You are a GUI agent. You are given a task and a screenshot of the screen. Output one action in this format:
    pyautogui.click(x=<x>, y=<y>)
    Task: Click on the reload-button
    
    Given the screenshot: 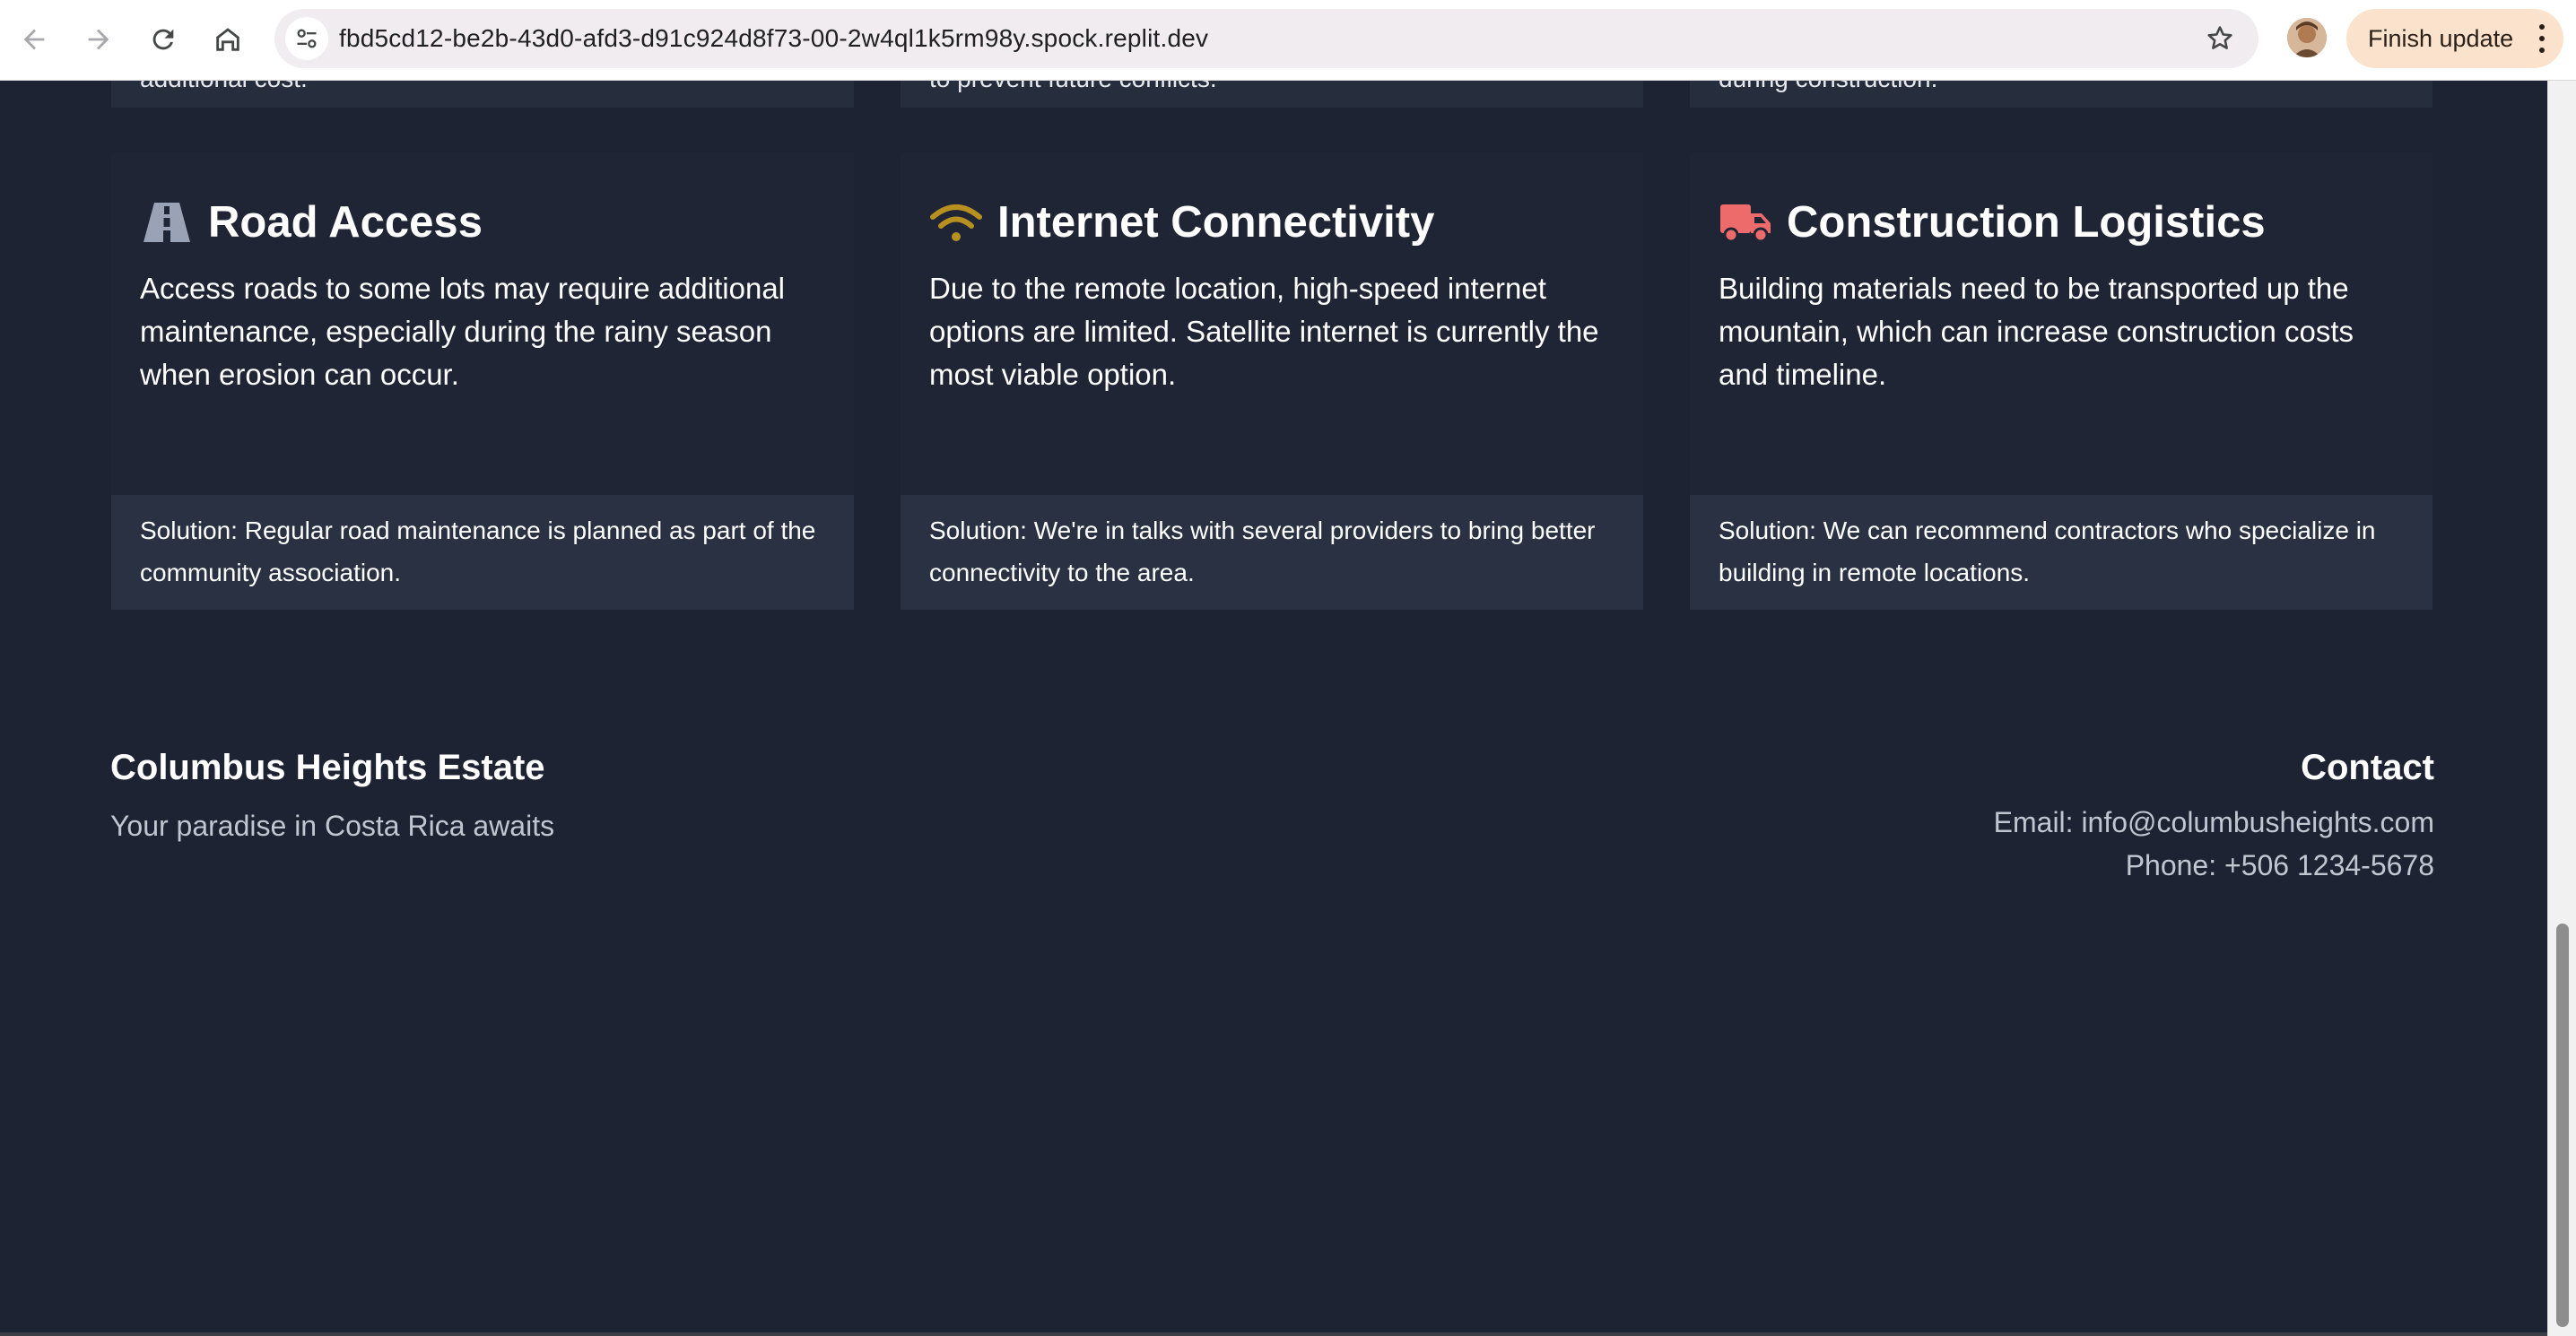 What is the action you would take?
    pyautogui.click(x=163, y=39)
    